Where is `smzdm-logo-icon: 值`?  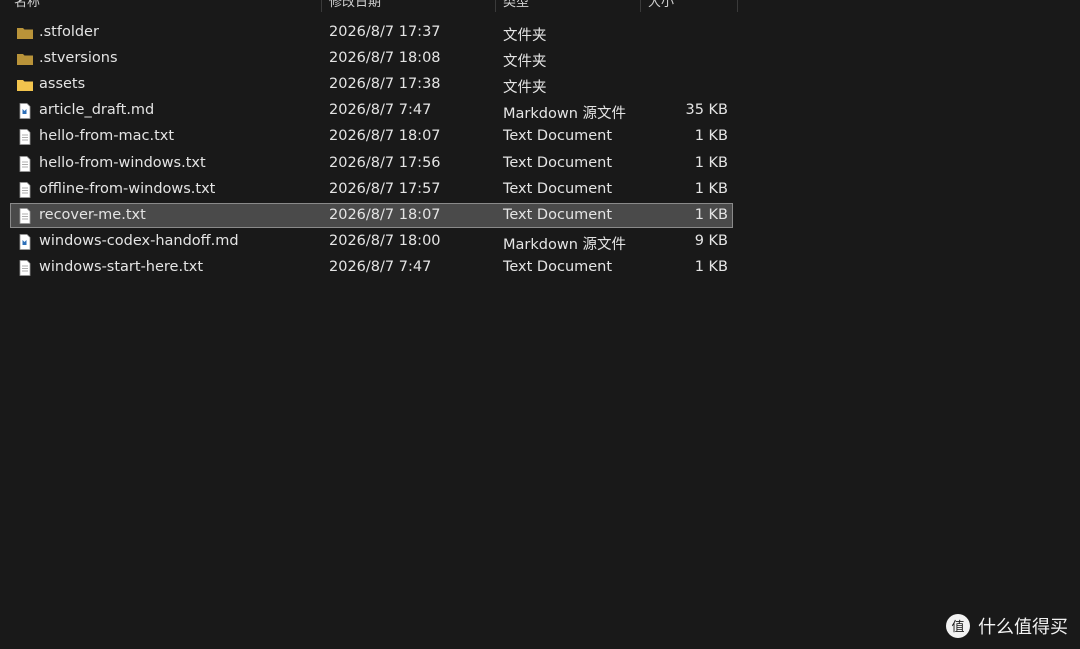
smzdm-logo-icon: 值 is located at coordinates (958, 626).